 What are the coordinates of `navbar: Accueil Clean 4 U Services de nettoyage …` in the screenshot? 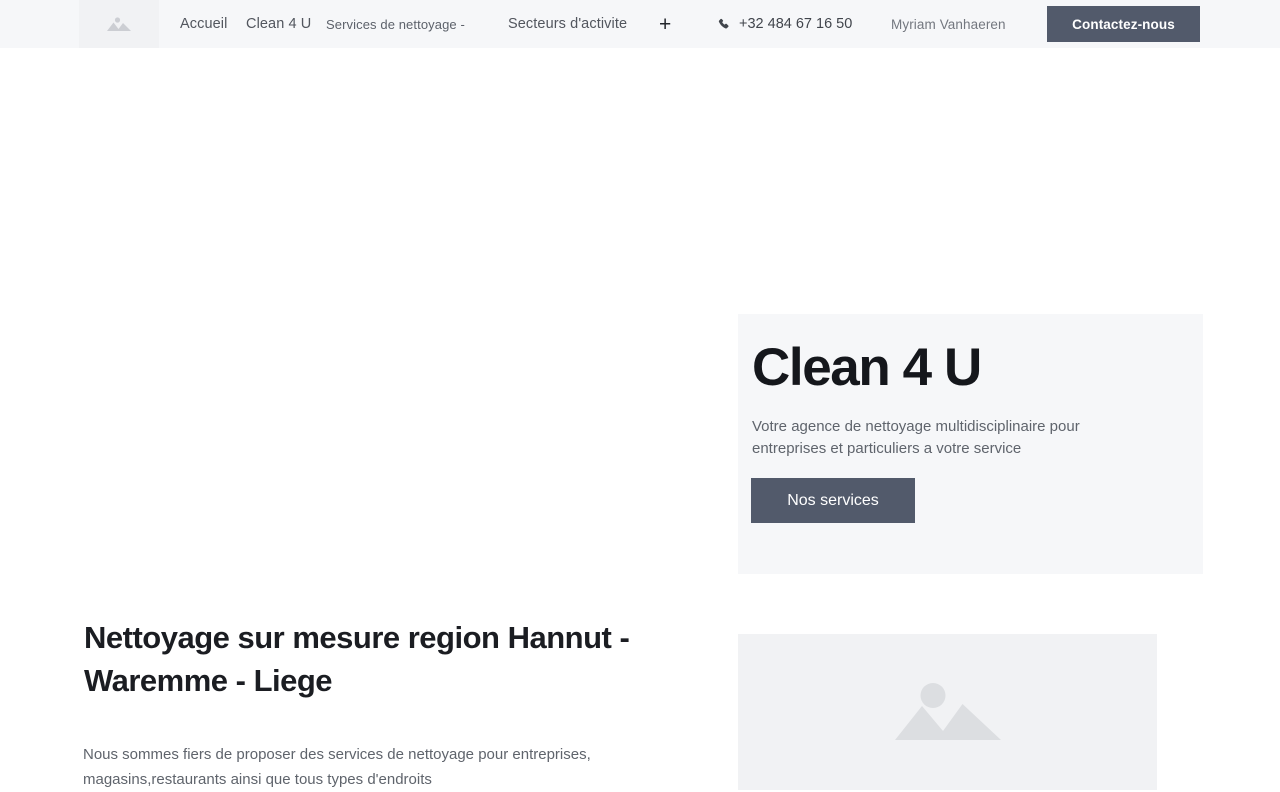 It's located at (640, 24).